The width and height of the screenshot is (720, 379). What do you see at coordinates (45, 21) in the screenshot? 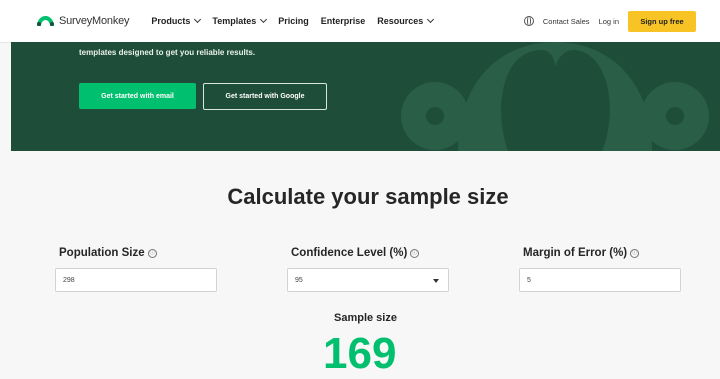
I see `logo-icon` at bounding box center [45, 21].